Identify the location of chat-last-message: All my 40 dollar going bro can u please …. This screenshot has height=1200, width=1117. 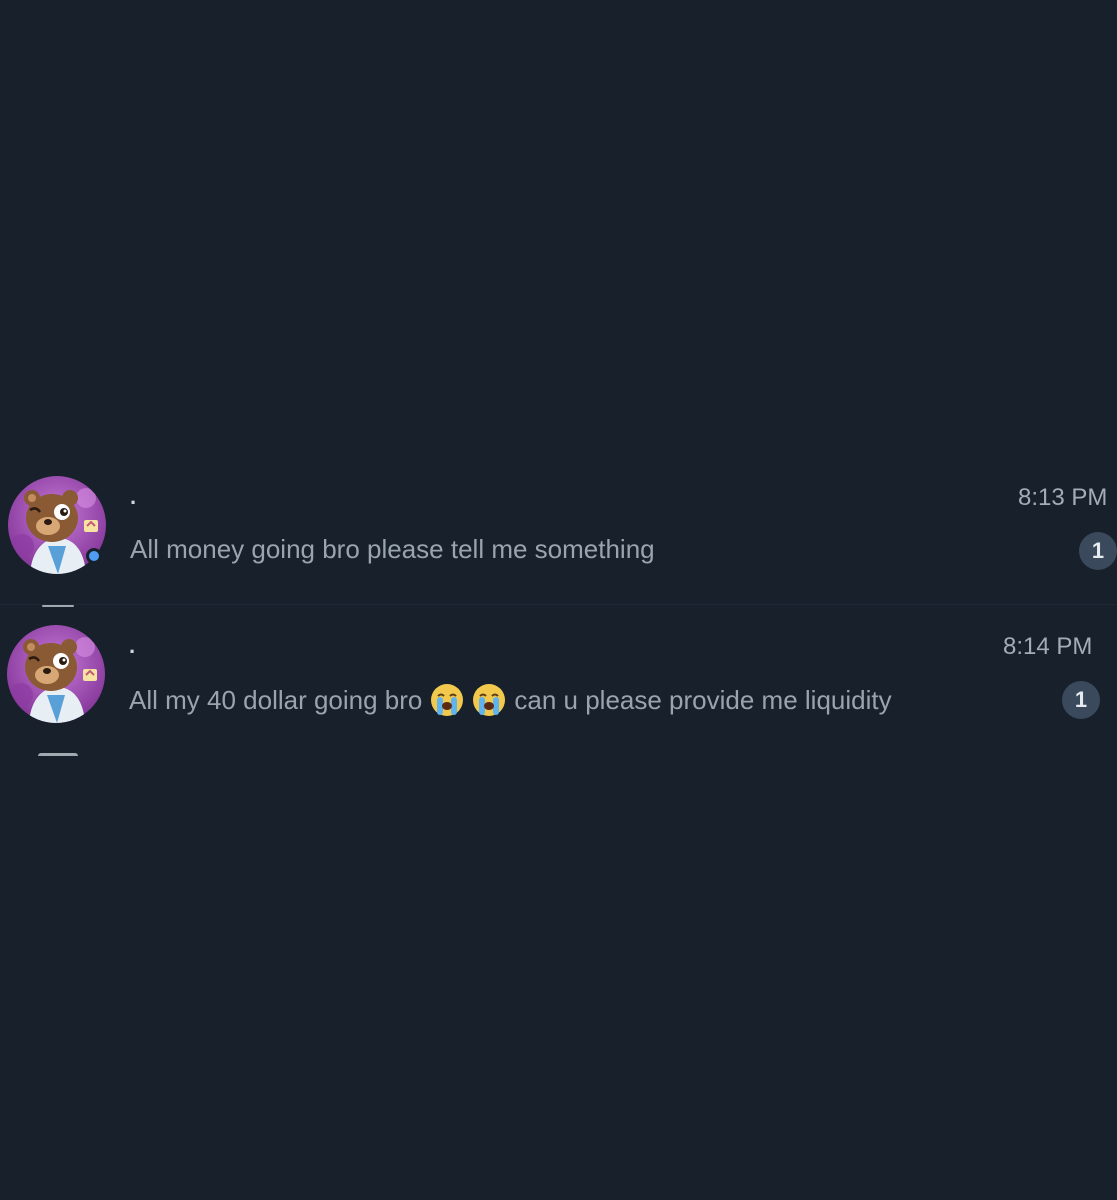
(510, 700).